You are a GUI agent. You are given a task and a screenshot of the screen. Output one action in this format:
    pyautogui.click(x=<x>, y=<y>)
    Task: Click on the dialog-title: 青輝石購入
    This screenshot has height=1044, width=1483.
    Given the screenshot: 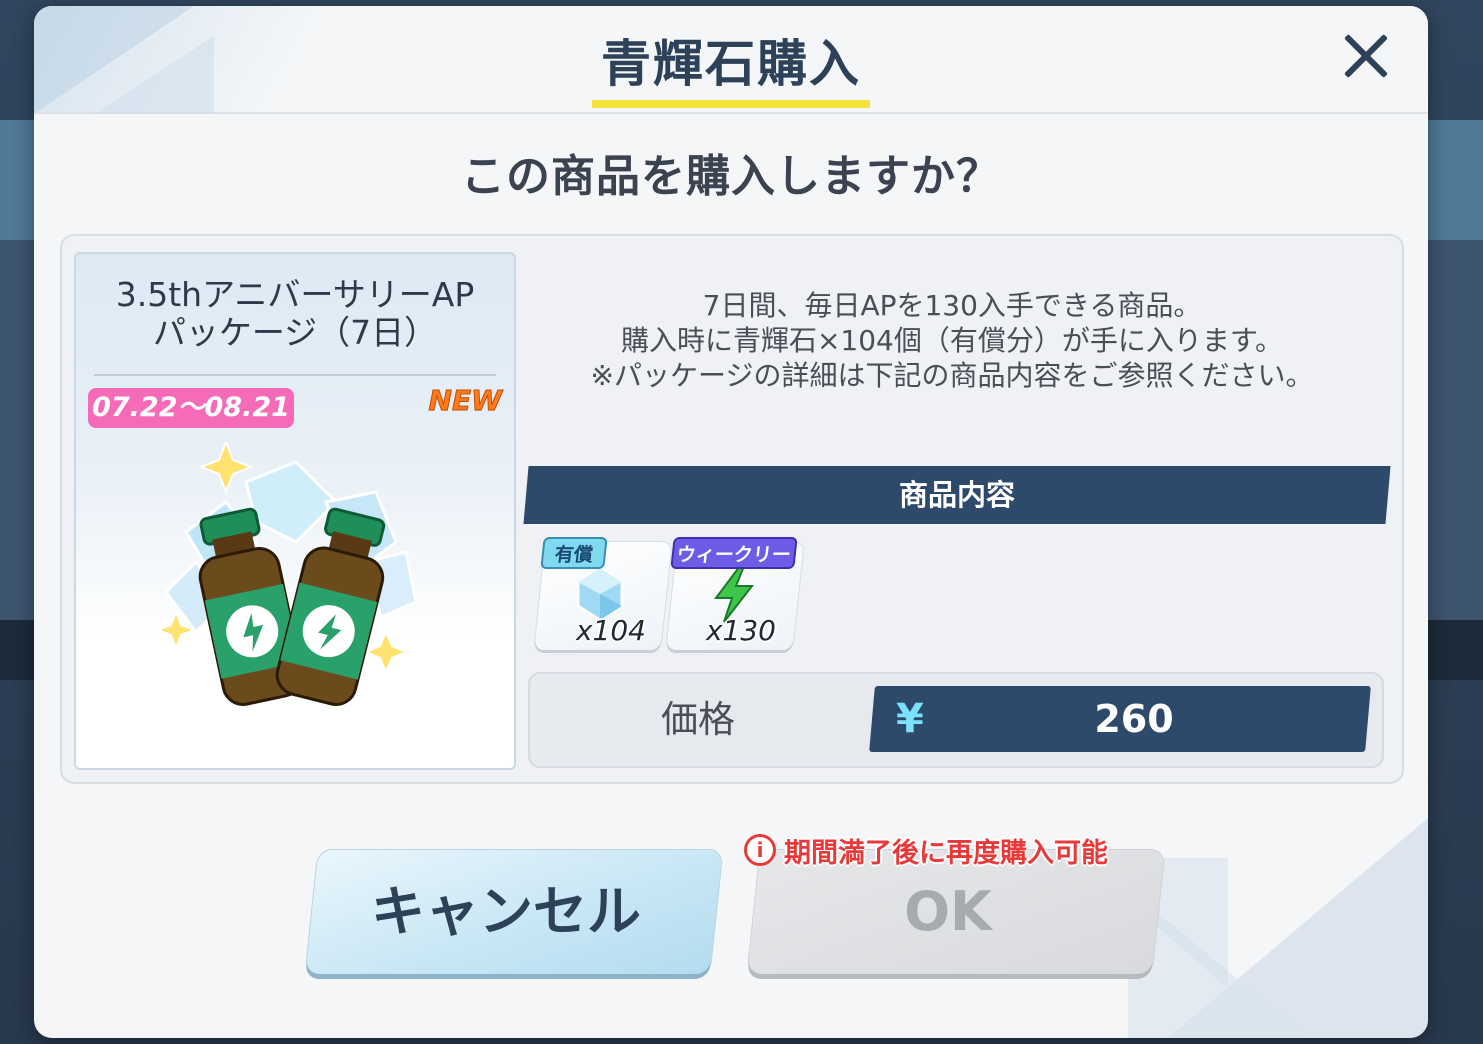 What is the action you would take?
    pyautogui.click(x=731, y=64)
    